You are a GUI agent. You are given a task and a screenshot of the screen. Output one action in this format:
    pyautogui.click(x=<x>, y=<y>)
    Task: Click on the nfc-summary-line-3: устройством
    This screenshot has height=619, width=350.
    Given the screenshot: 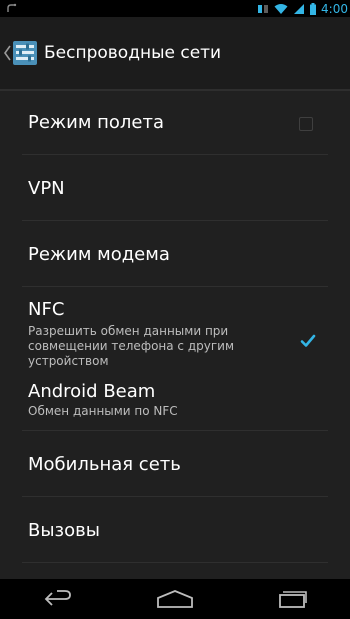 What is the action you would take?
    pyautogui.click(x=68, y=361)
    